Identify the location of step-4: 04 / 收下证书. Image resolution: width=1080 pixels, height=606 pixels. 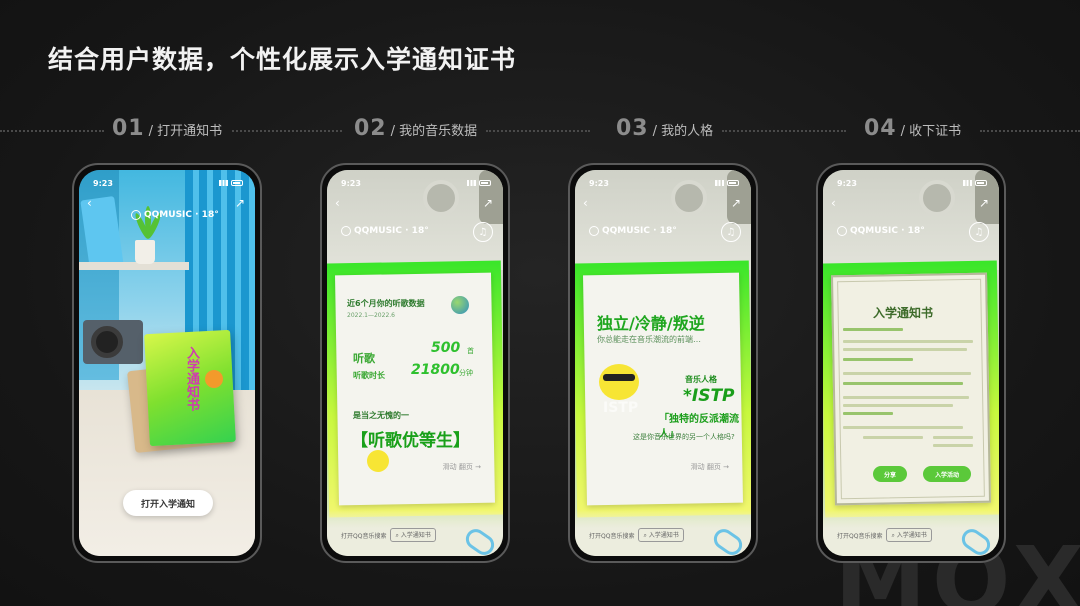
(912, 128).